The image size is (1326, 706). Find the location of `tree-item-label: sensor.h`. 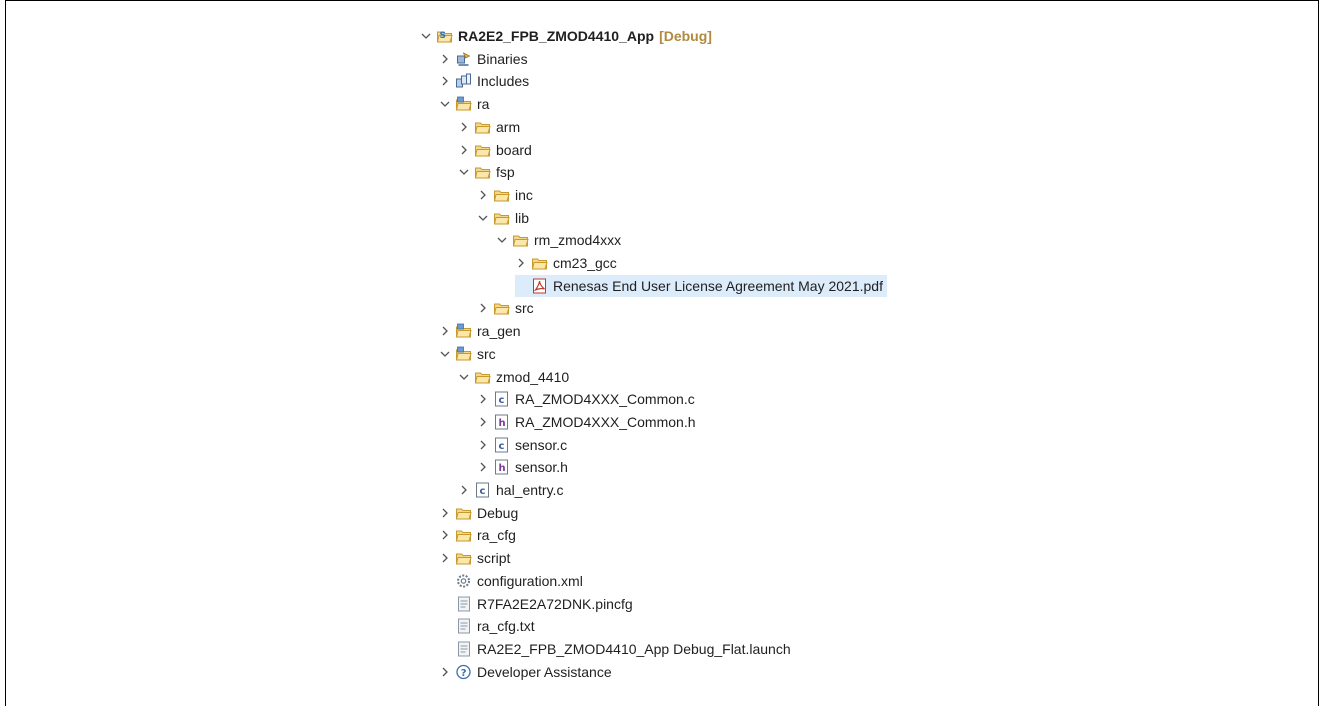

tree-item-label: sensor.h is located at coordinates (541, 467).